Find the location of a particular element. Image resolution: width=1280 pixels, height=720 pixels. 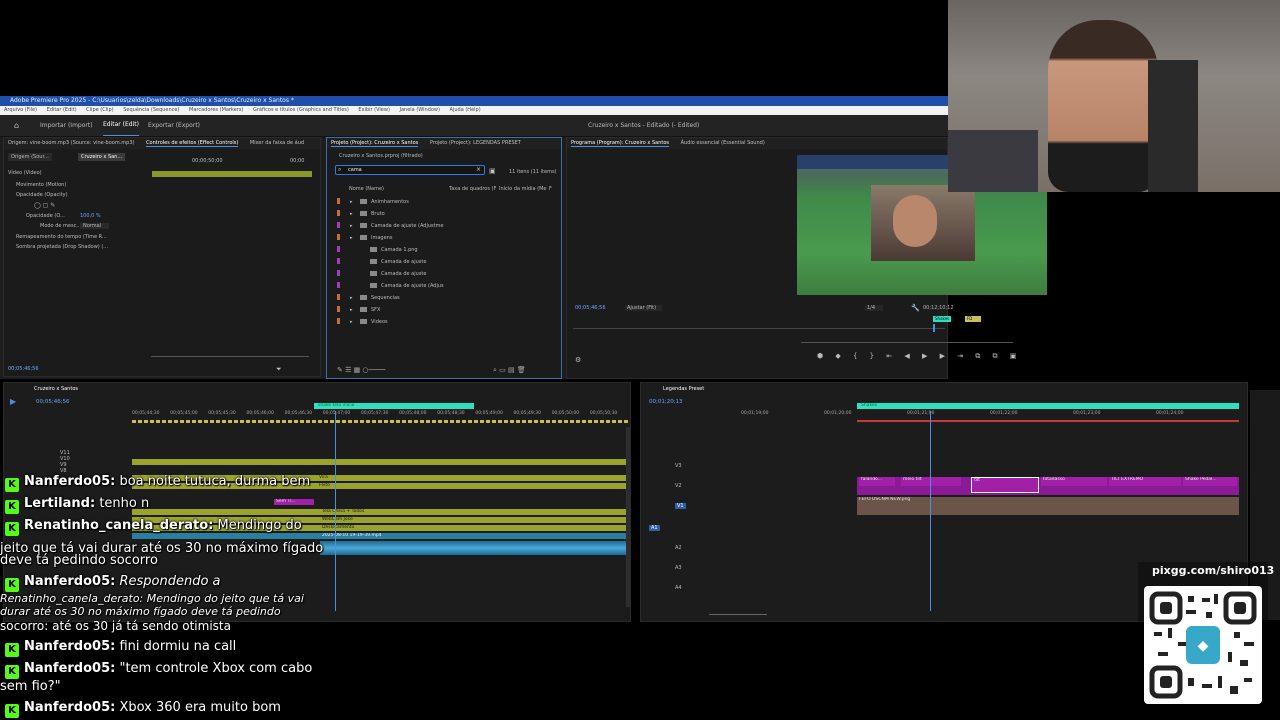

track-v3: V3 is located at coordinates (678, 466).